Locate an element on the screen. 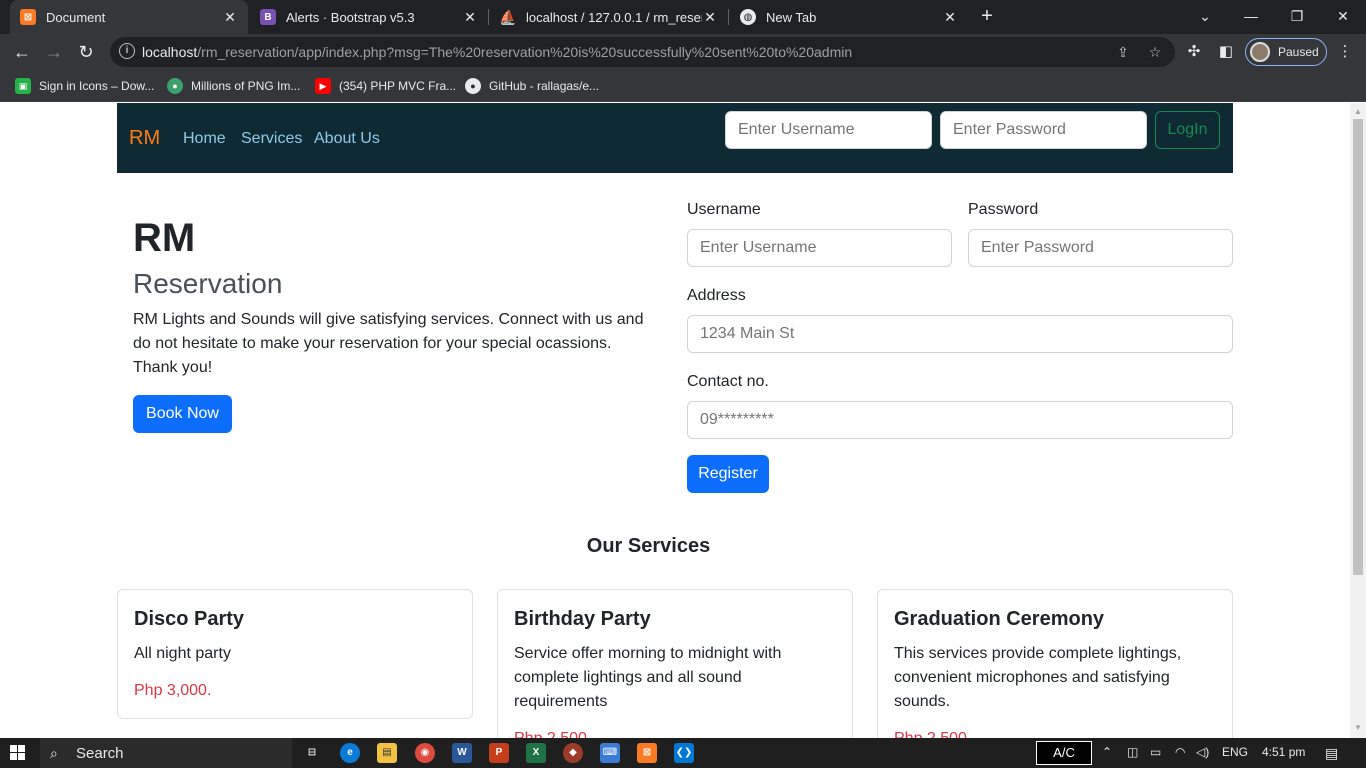 Image resolution: width=1366 pixels, height=768 pixels. powerpoint-icon: P is located at coordinates (499, 753).